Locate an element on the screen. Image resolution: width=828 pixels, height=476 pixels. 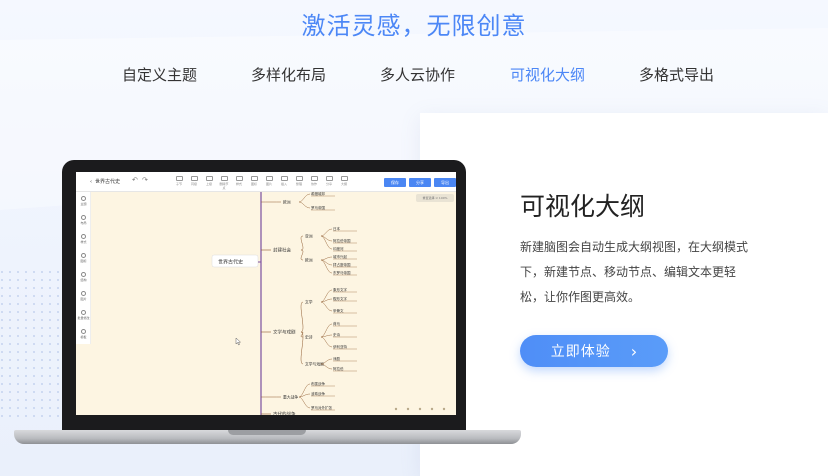
leaf-label: 戏剧 is located at coordinates (337, 358).